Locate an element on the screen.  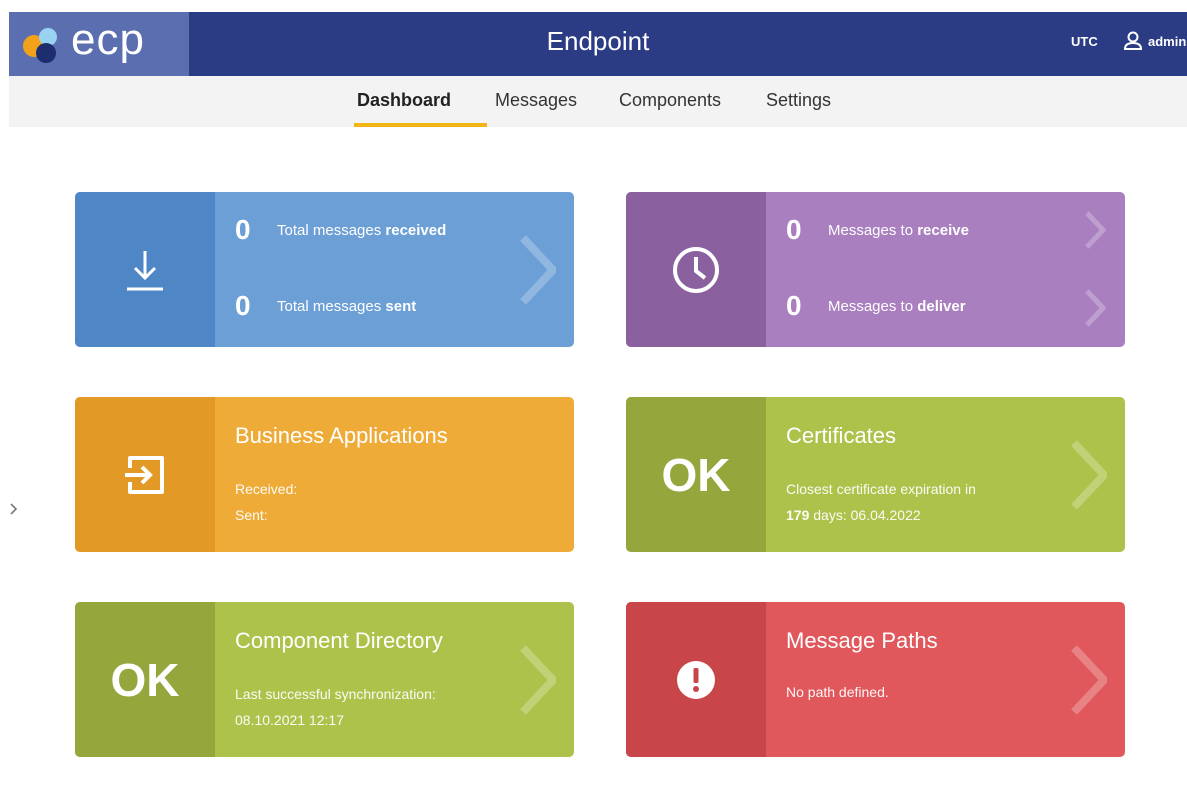
to-receive-stat: 0 Messages to receive is located at coordinates (877, 230).